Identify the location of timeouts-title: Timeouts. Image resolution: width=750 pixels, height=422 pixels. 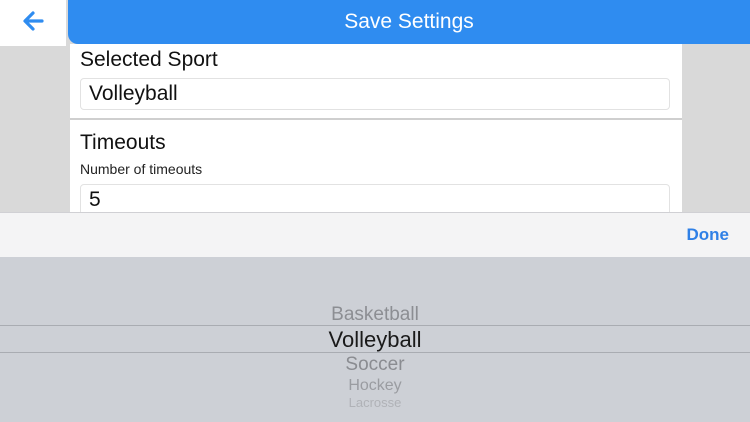
(123, 142).